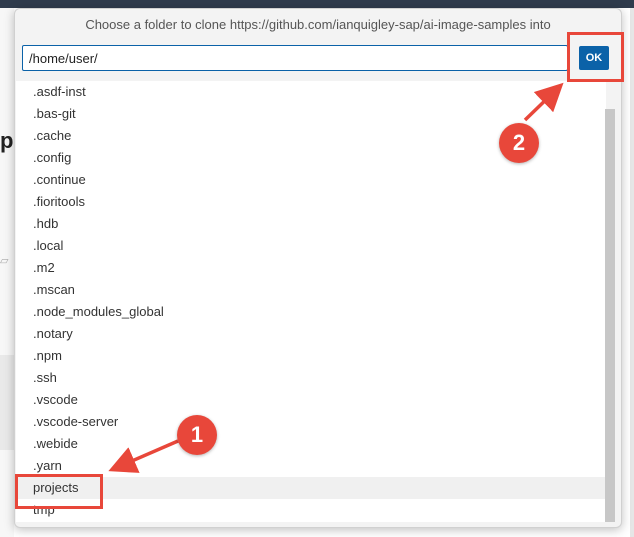  Describe the element at coordinates (311, 246) in the screenshot. I see `folder-list-item: .local` at that location.